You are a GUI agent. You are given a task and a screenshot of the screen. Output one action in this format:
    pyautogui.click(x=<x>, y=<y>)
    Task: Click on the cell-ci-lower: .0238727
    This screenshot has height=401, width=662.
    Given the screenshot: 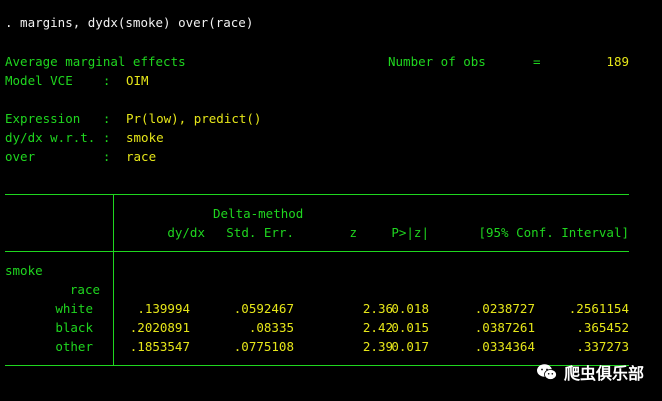 What is the action you would take?
    pyautogui.click(x=504, y=308)
    